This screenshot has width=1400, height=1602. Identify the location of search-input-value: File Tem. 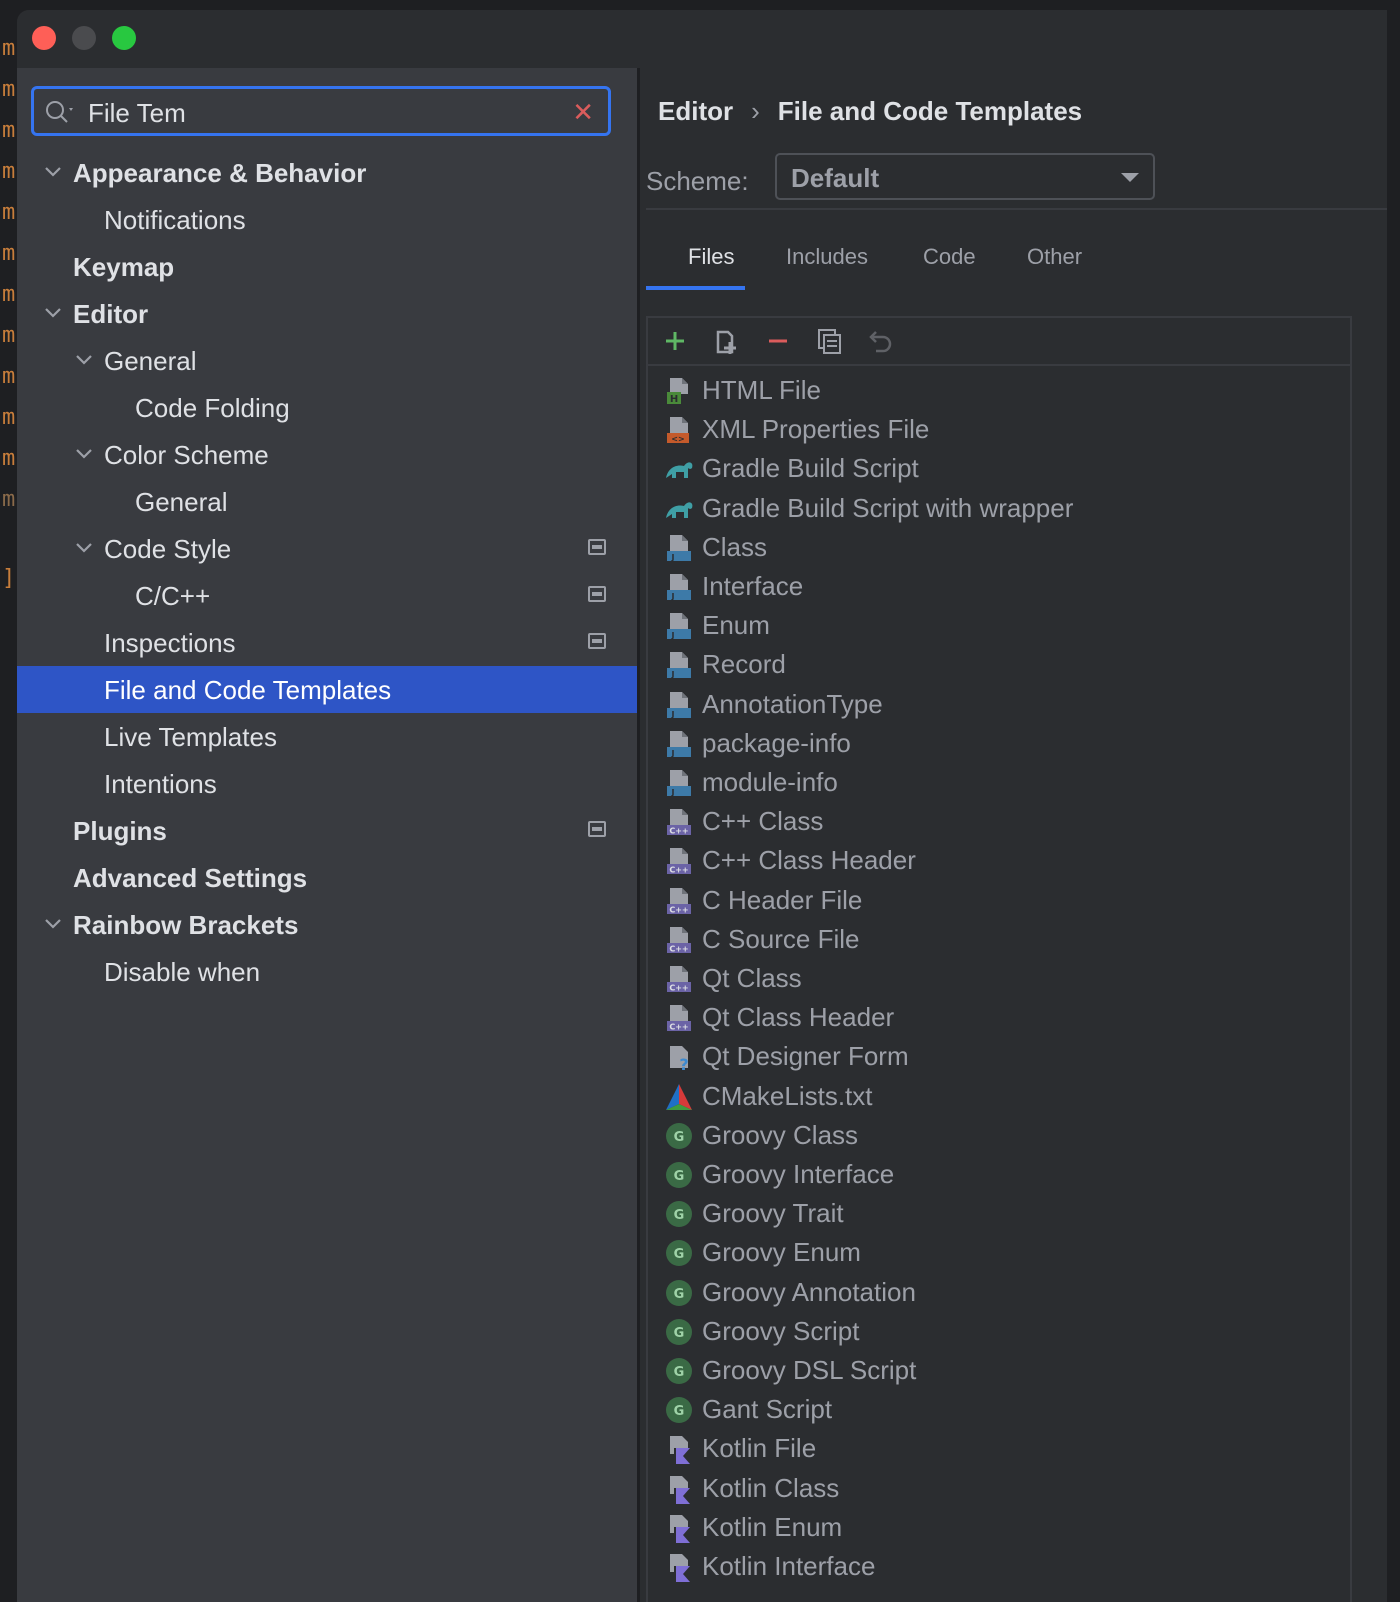
(137, 113).